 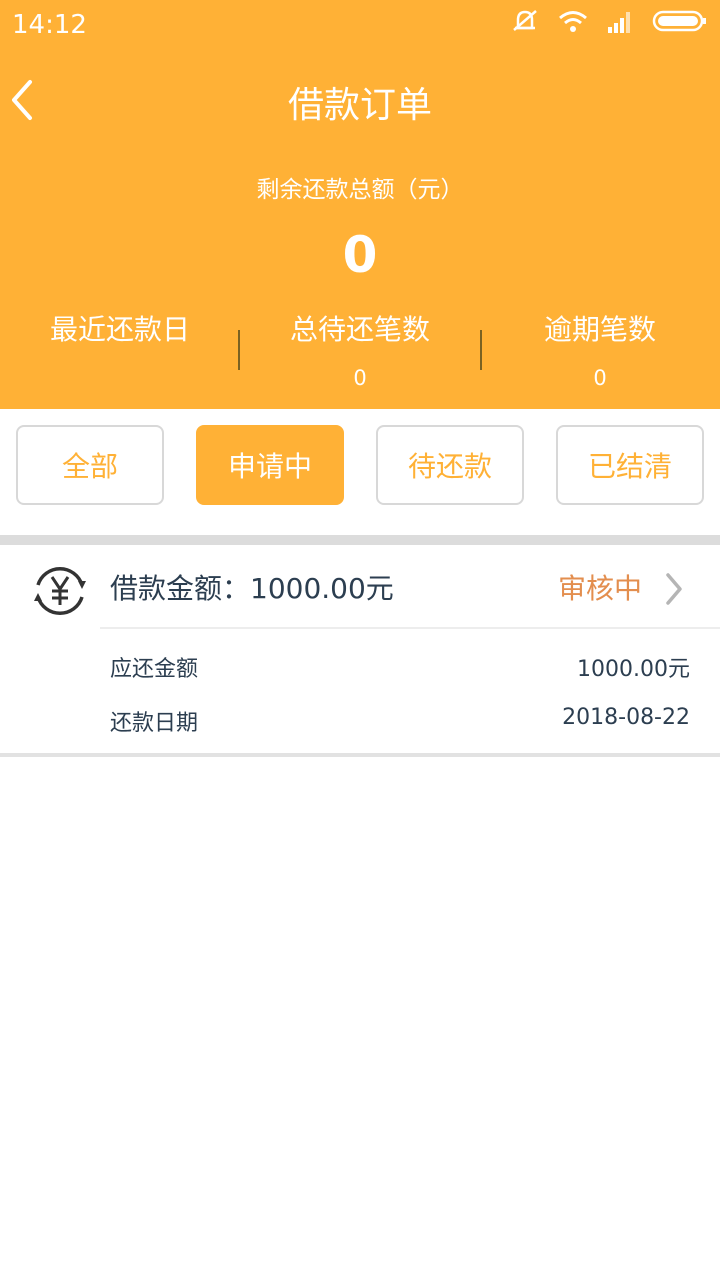 I want to click on tab-settled: 已结清, so click(x=630, y=465).